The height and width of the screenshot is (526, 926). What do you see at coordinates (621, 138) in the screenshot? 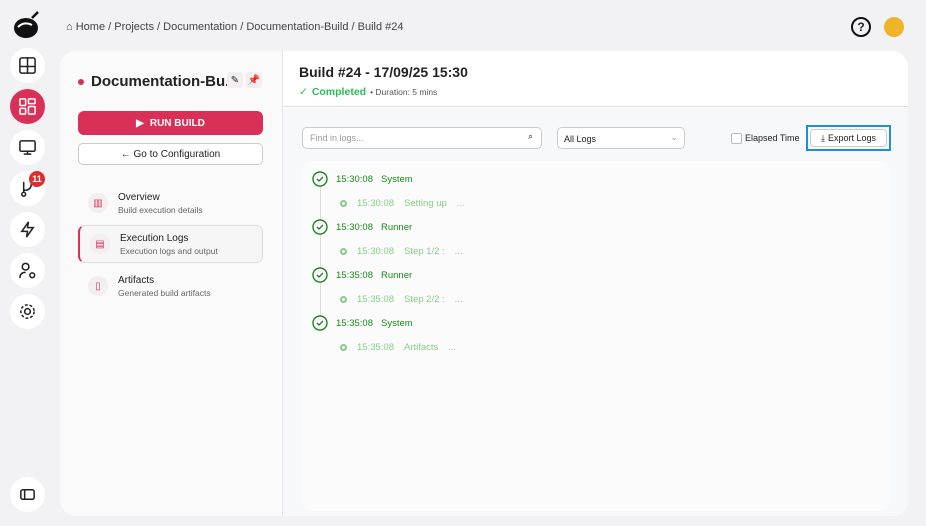
I see `log-filter-select: All Logs ⌄` at bounding box center [621, 138].